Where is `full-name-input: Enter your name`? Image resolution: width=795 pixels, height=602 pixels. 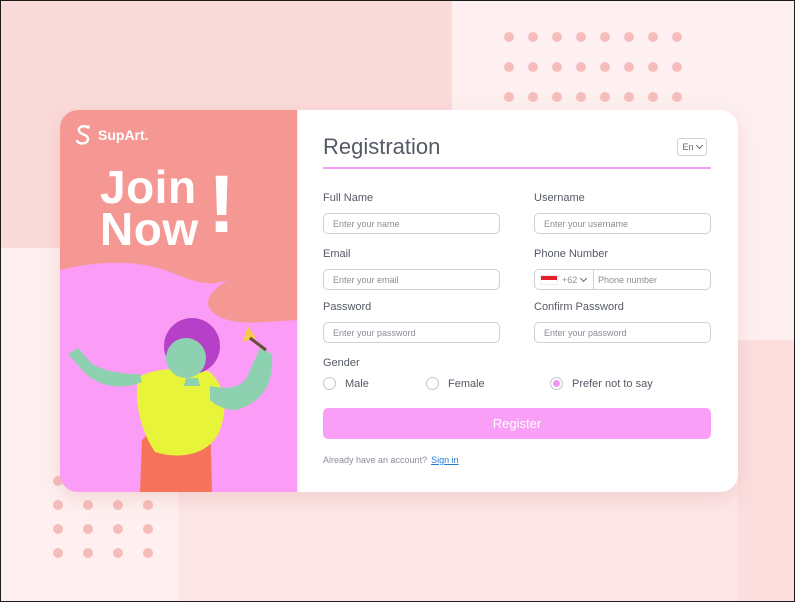
full-name-input: Enter your name is located at coordinates (411, 223).